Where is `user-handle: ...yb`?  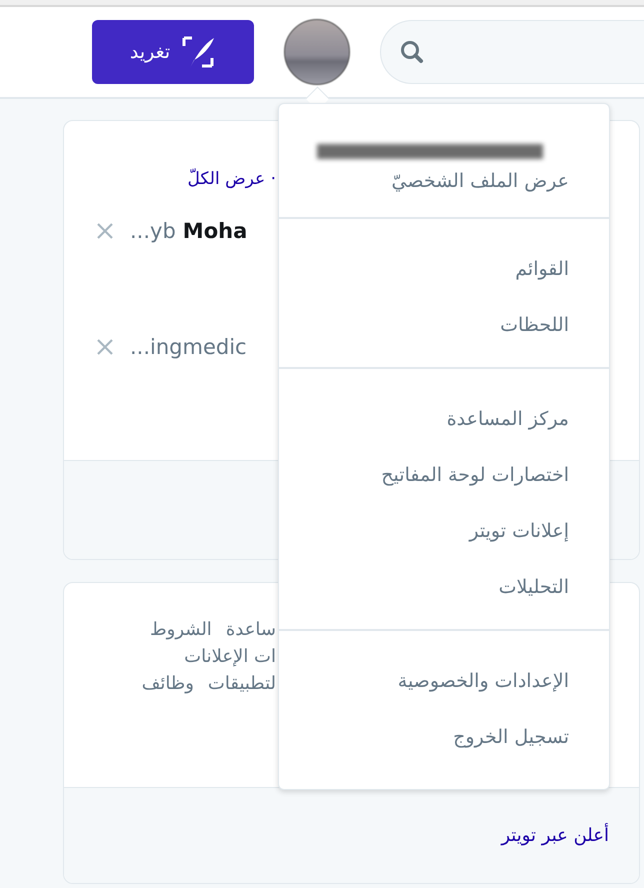
user-handle: ...yb is located at coordinates (153, 231).